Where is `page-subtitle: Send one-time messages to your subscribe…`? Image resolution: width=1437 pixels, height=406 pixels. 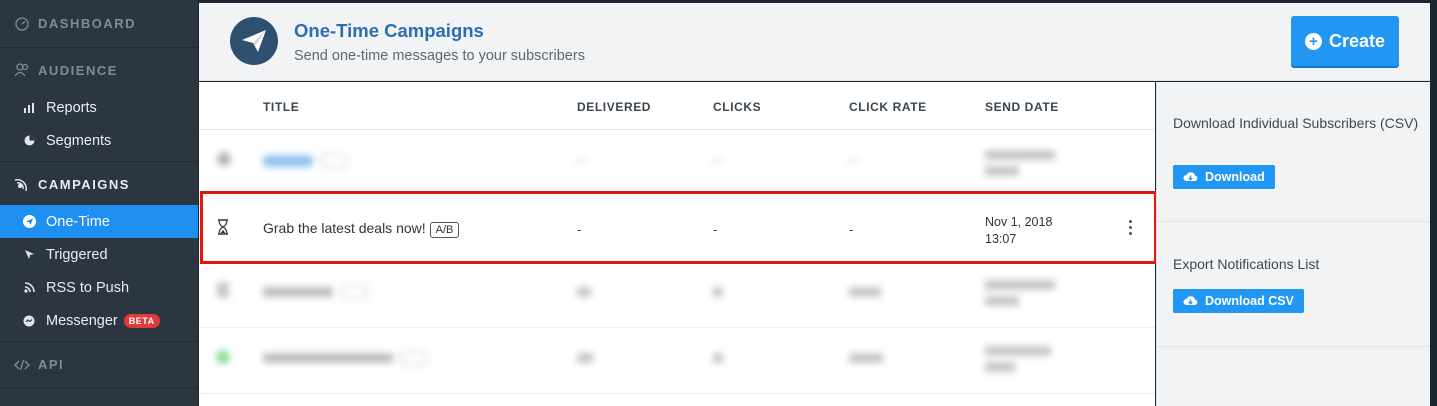 page-subtitle: Send one-time messages to your subscribe… is located at coordinates (439, 56).